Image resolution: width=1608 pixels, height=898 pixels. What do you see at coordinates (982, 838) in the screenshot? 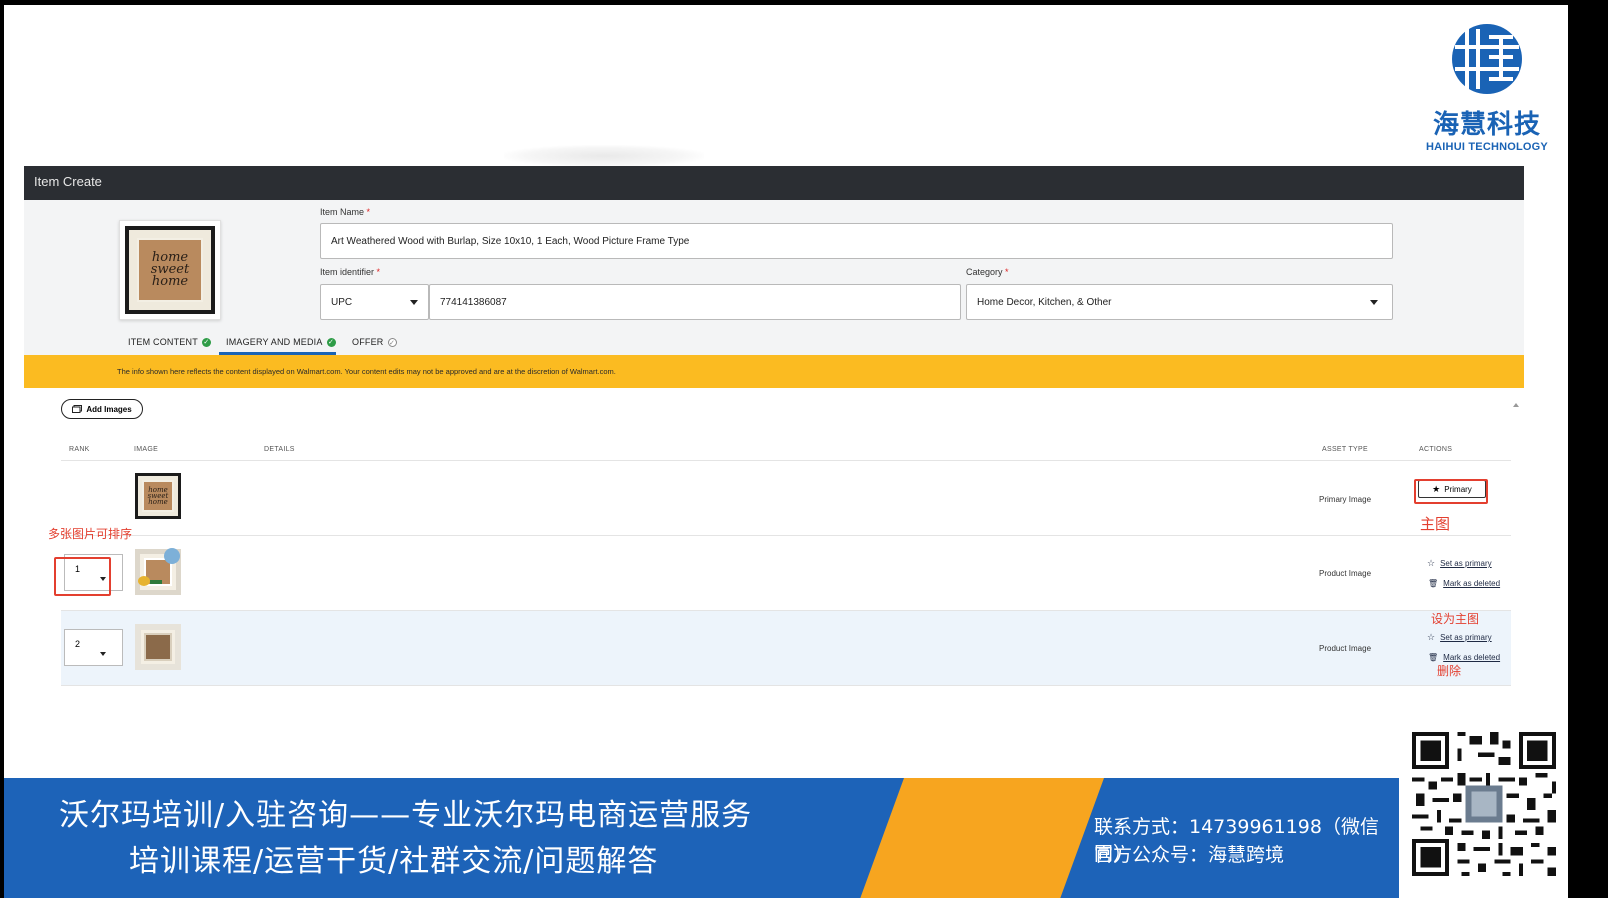
I see `orange-stripe` at bounding box center [982, 838].